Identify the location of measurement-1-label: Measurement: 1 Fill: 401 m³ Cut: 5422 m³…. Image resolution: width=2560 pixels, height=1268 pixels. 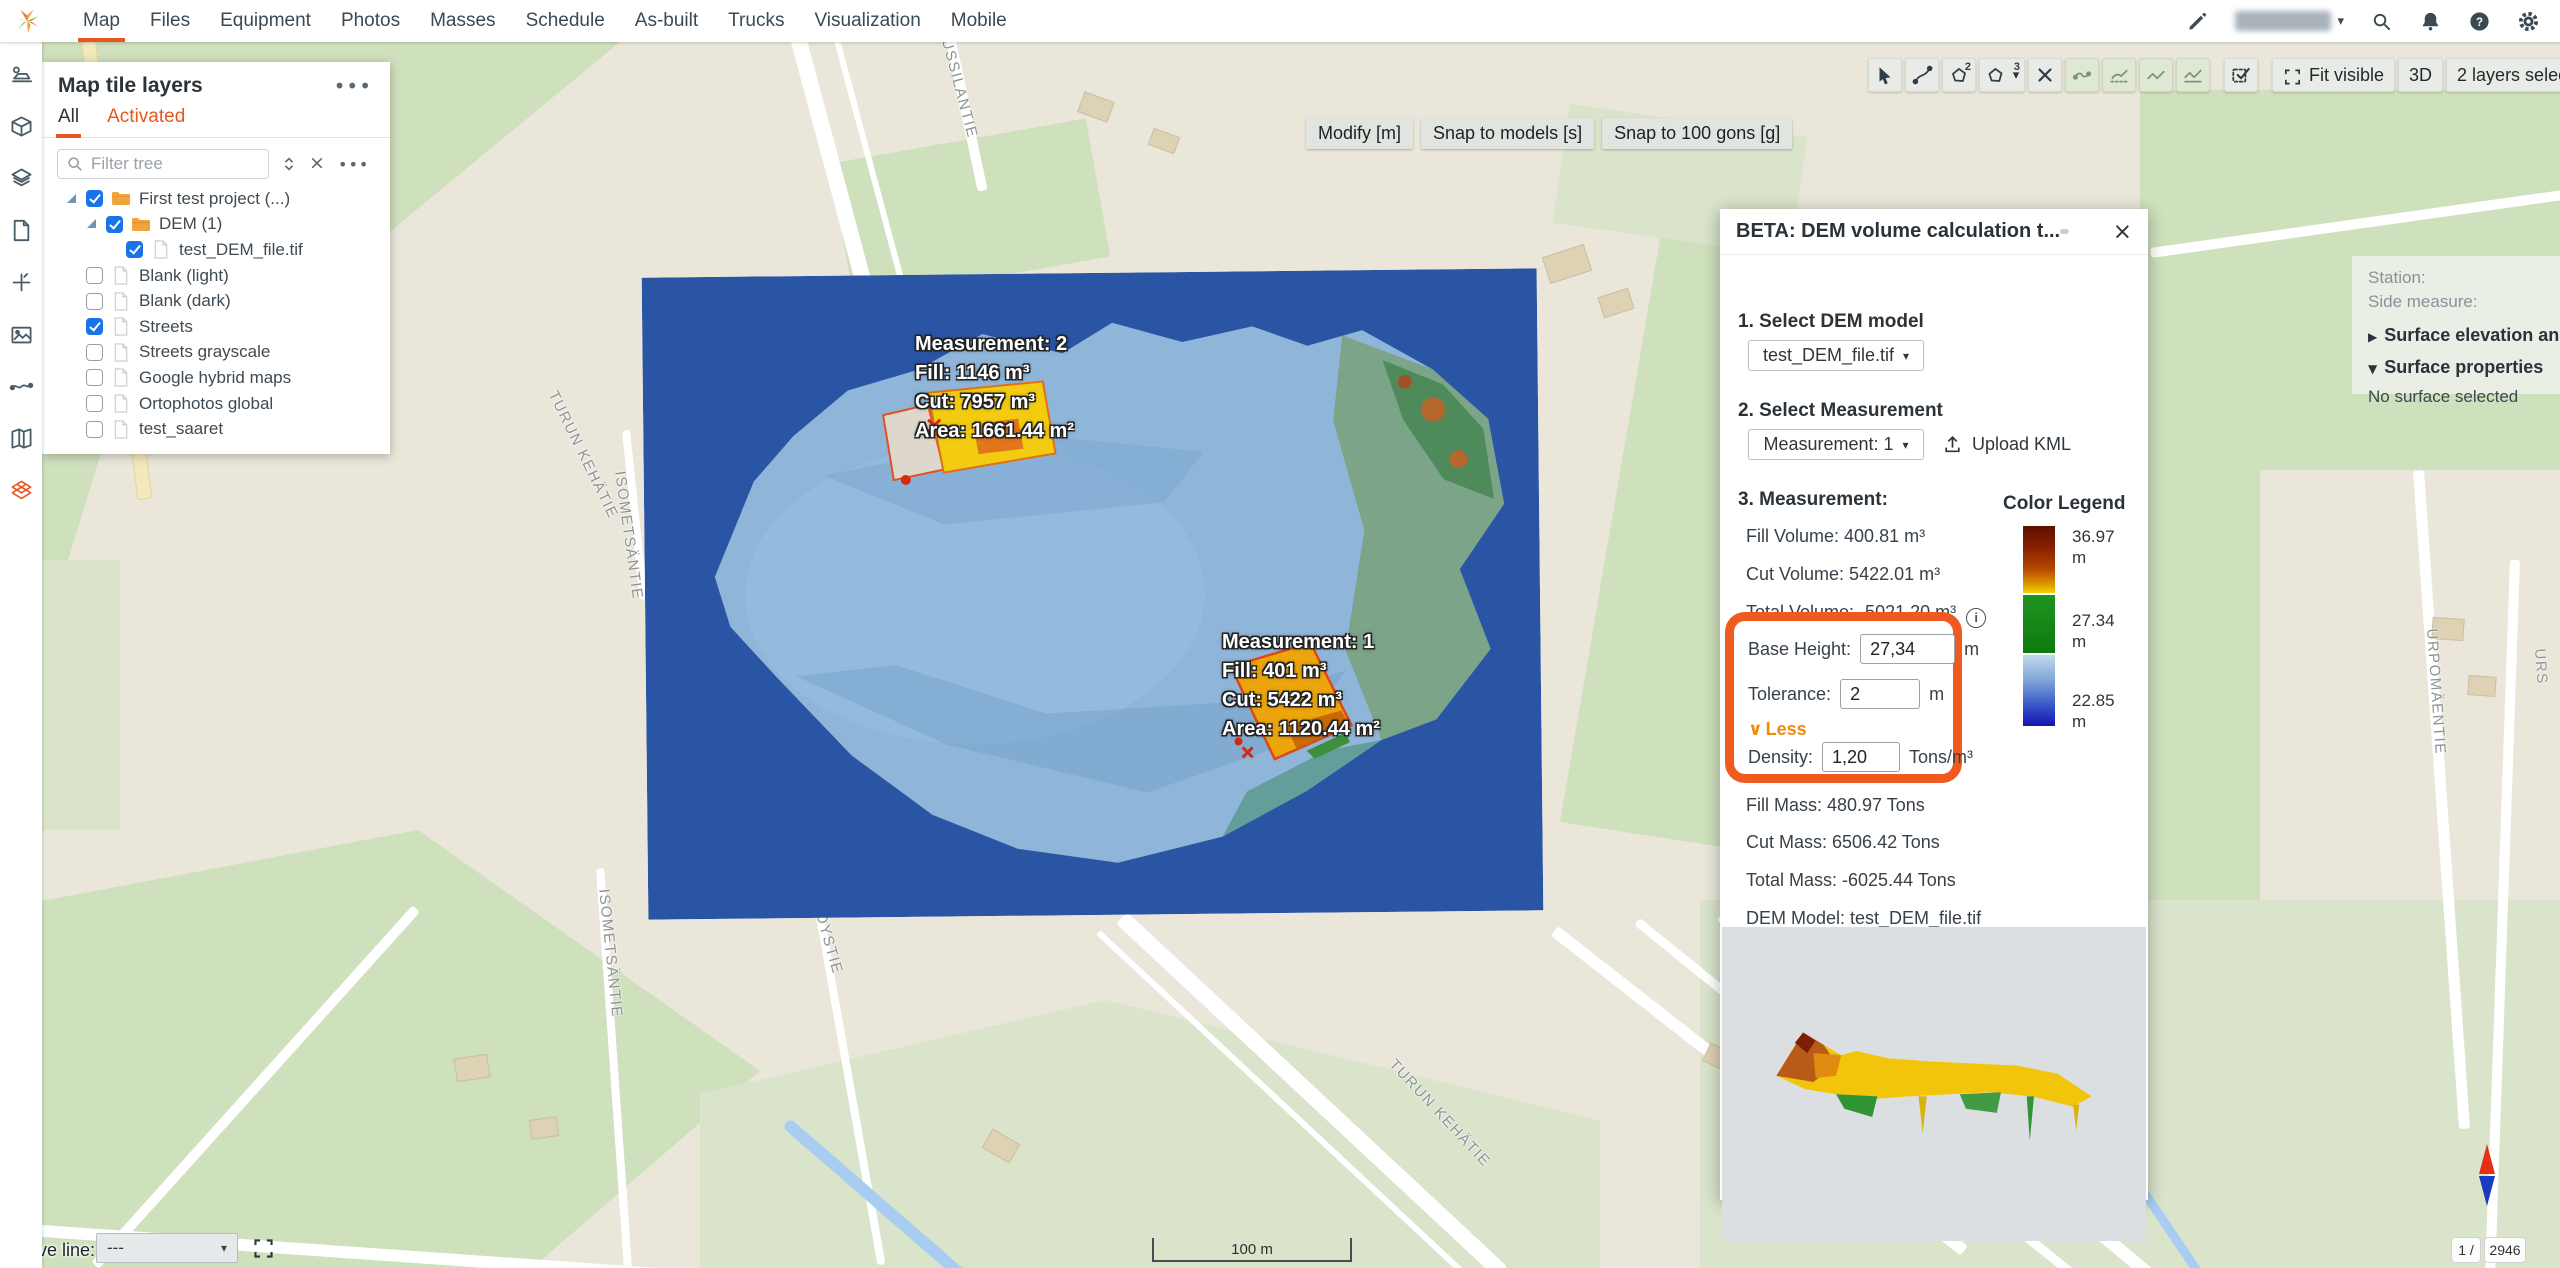
(1301, 685).